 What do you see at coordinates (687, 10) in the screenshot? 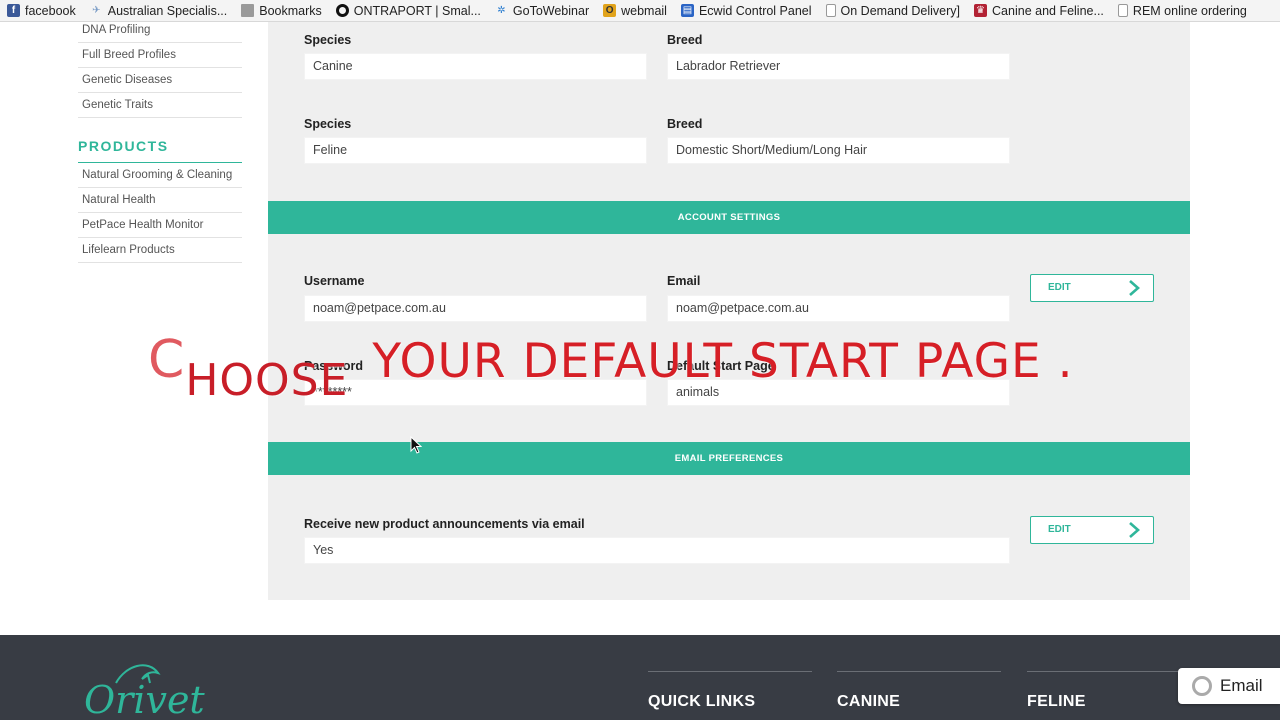
I see `ecwid-icon: ▤` at bounding box center [687, 10].